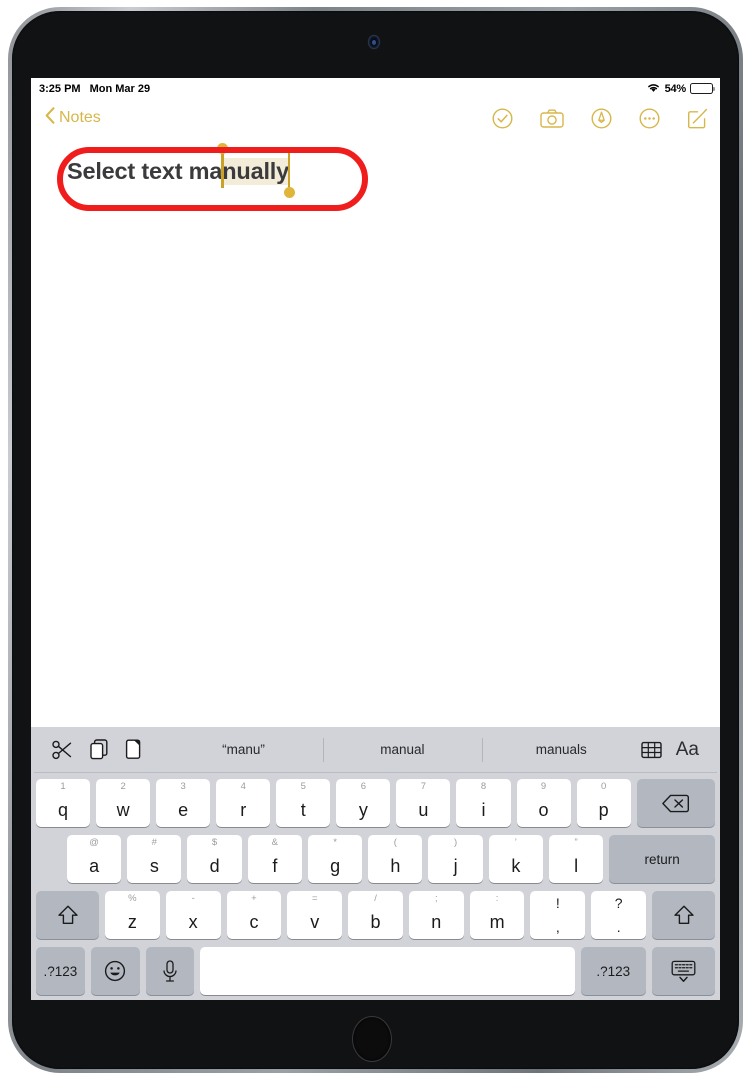  I want to click on hide-keyboard-icon, so click(683, 971).